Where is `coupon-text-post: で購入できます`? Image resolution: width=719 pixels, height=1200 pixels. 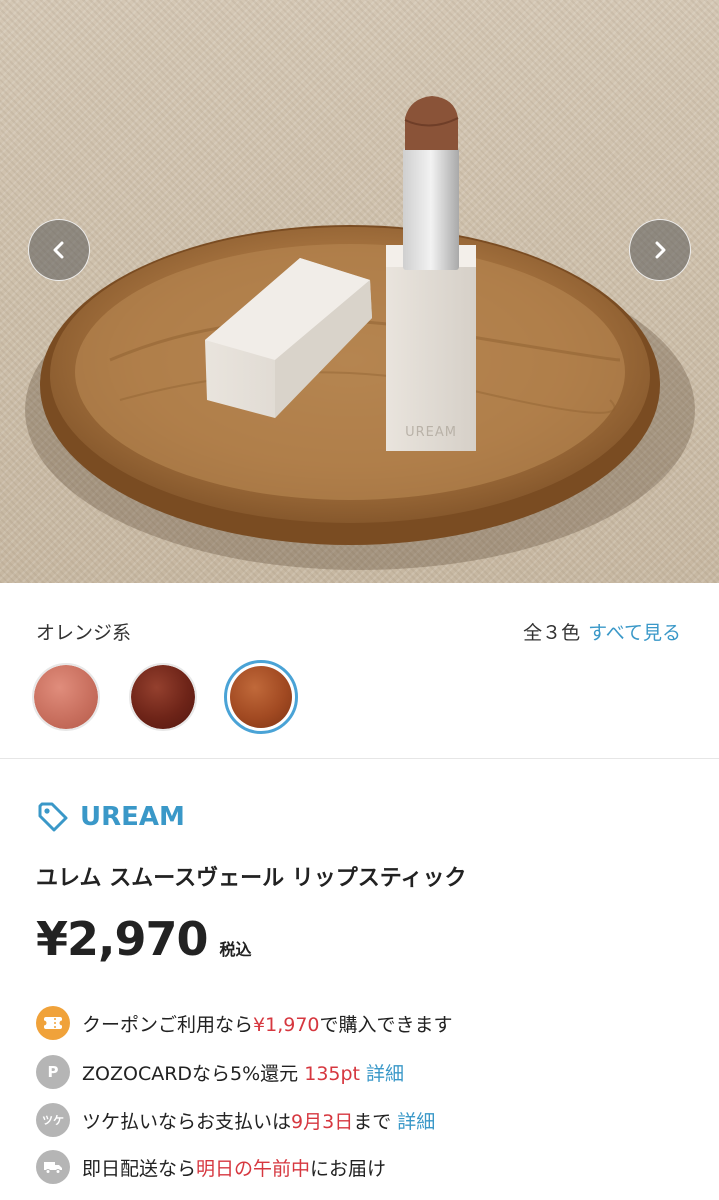
coupon-text-post: で購入できます is located at coordinates (386, 1024).